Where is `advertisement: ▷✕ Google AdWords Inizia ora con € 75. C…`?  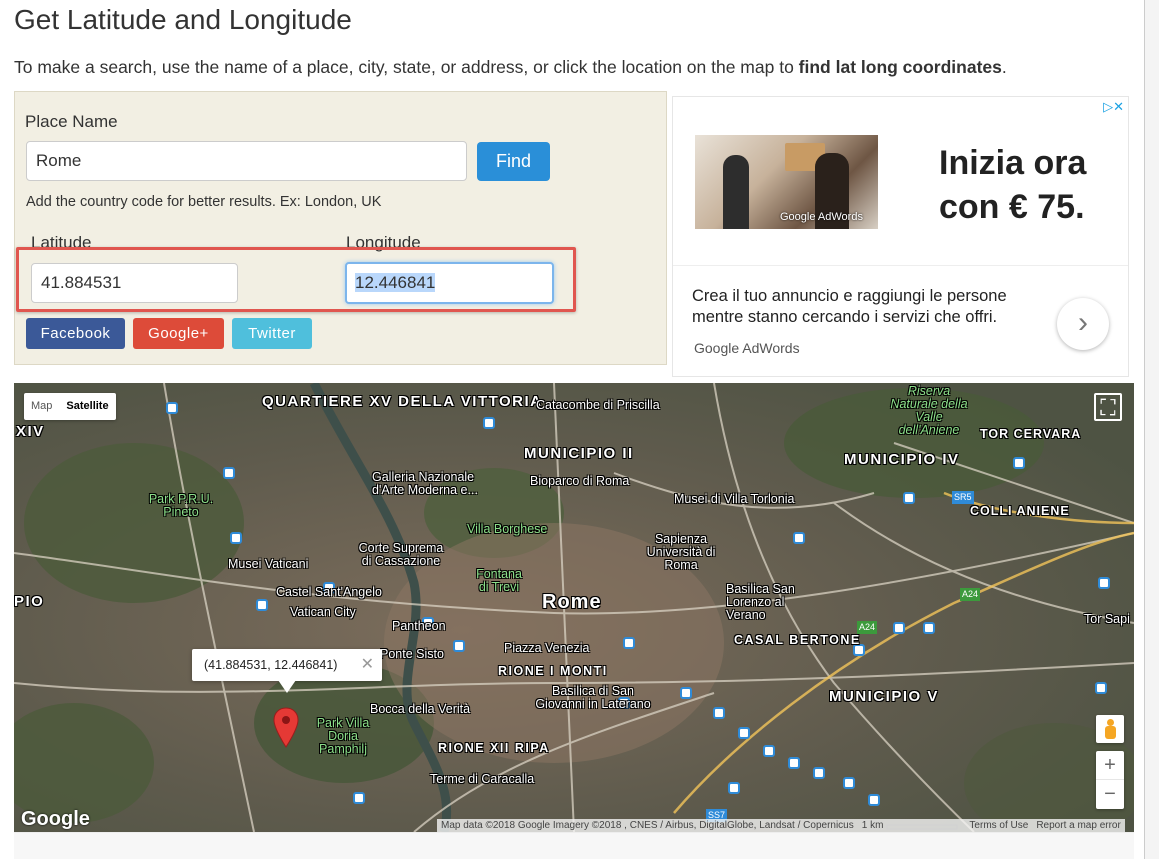
advertisement: ▷✕ Google AdWords Inizia ora con € 75. C… is located at coordinates (900, 236).